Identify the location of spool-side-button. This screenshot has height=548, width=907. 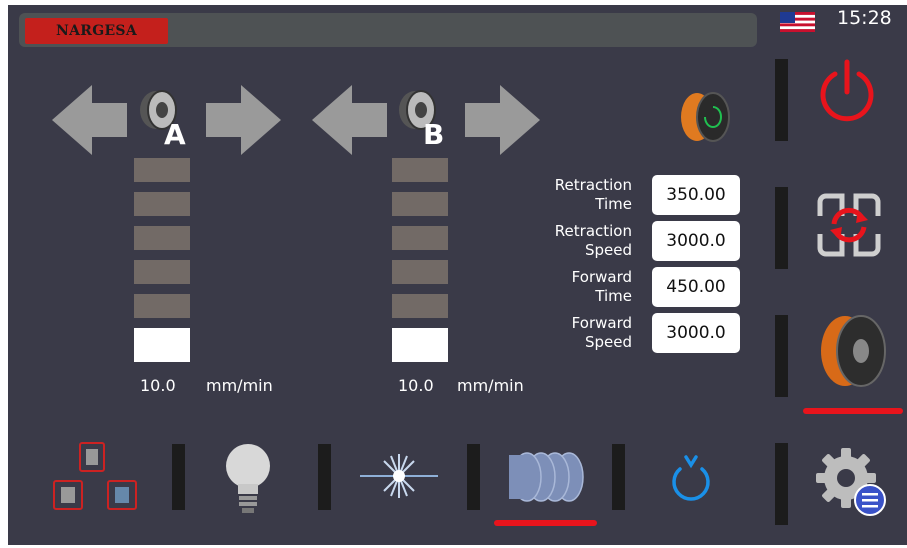
(852, 351).